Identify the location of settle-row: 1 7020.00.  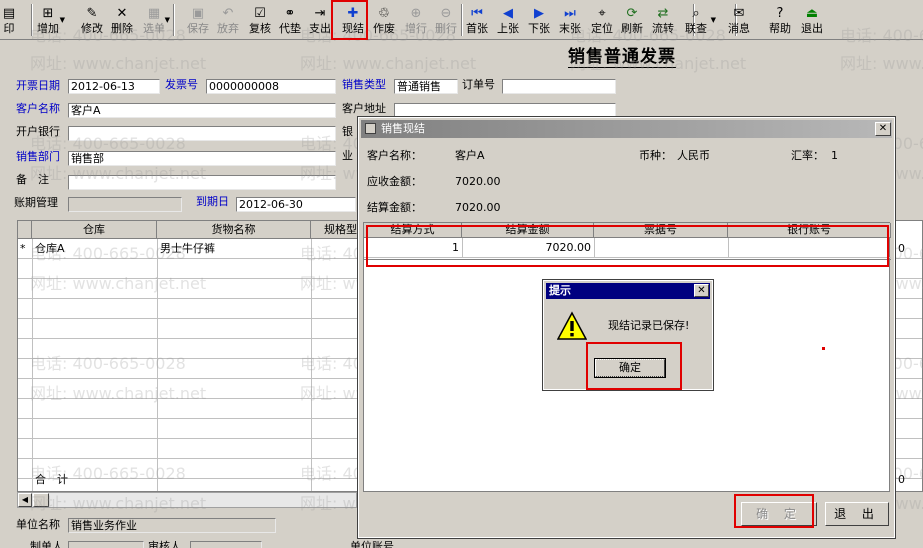
(627, 248).